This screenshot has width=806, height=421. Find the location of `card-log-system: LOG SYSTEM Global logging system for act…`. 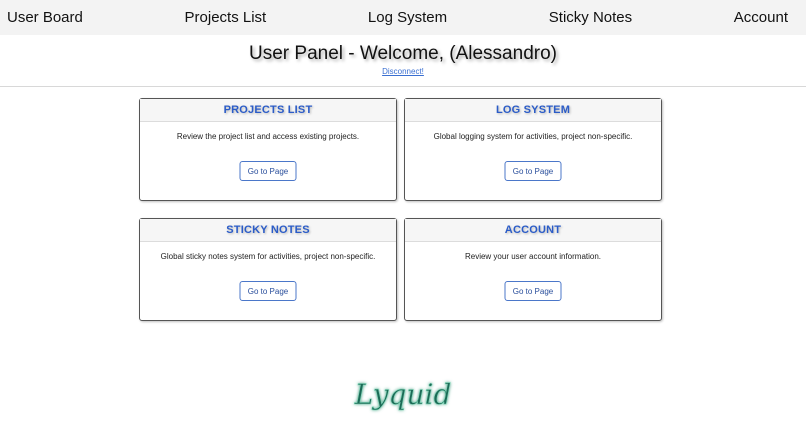

card-log-system: LOG SYSTEM Global logging system for act… is located at coordinates (533, 149).